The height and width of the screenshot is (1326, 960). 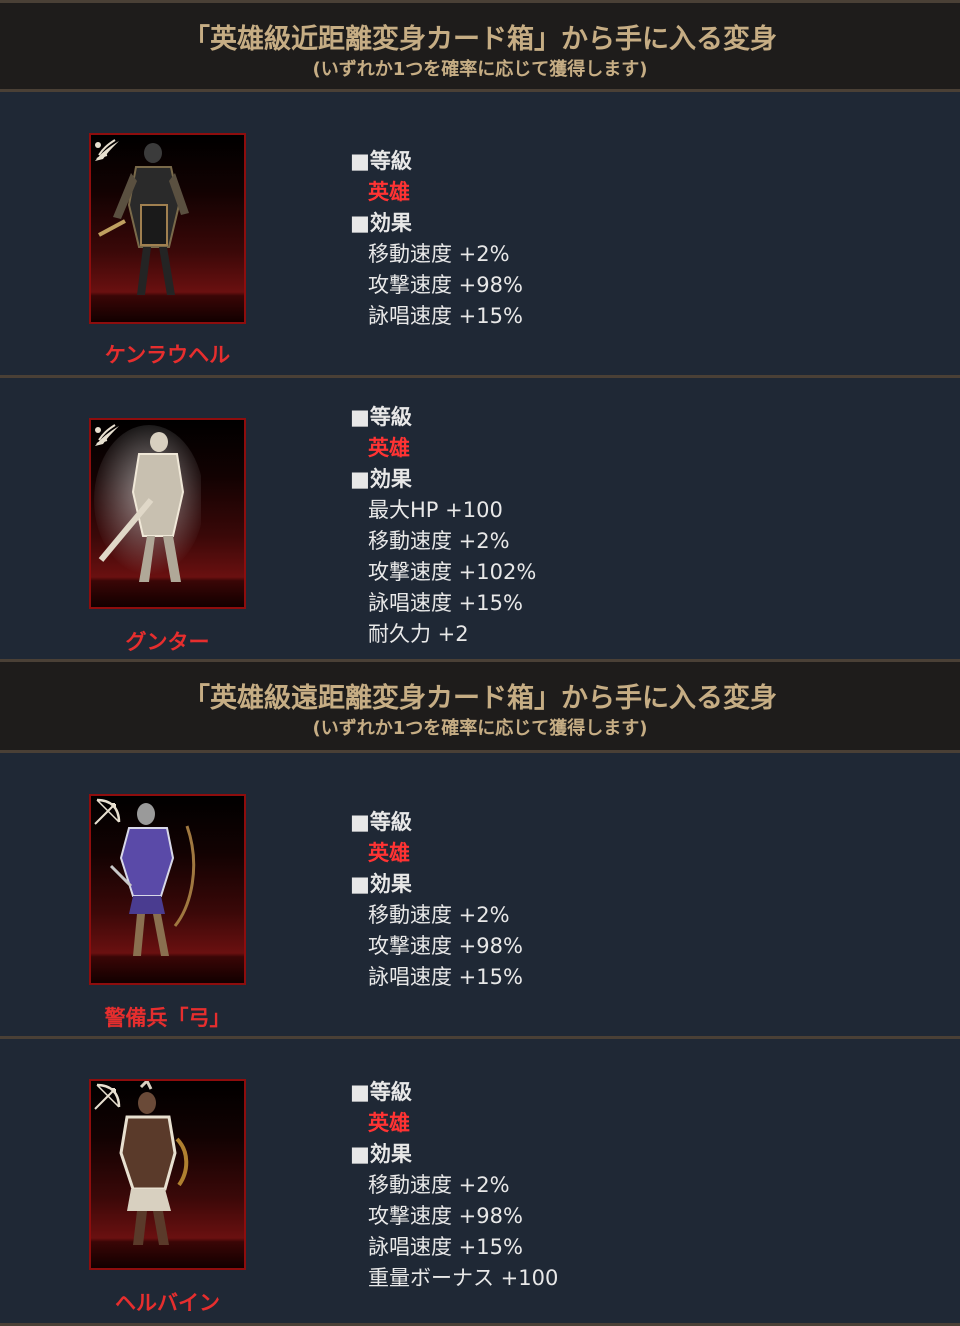 I want to click on effect-item: 重量ボーナス +100, so click(x=463, y=1278).